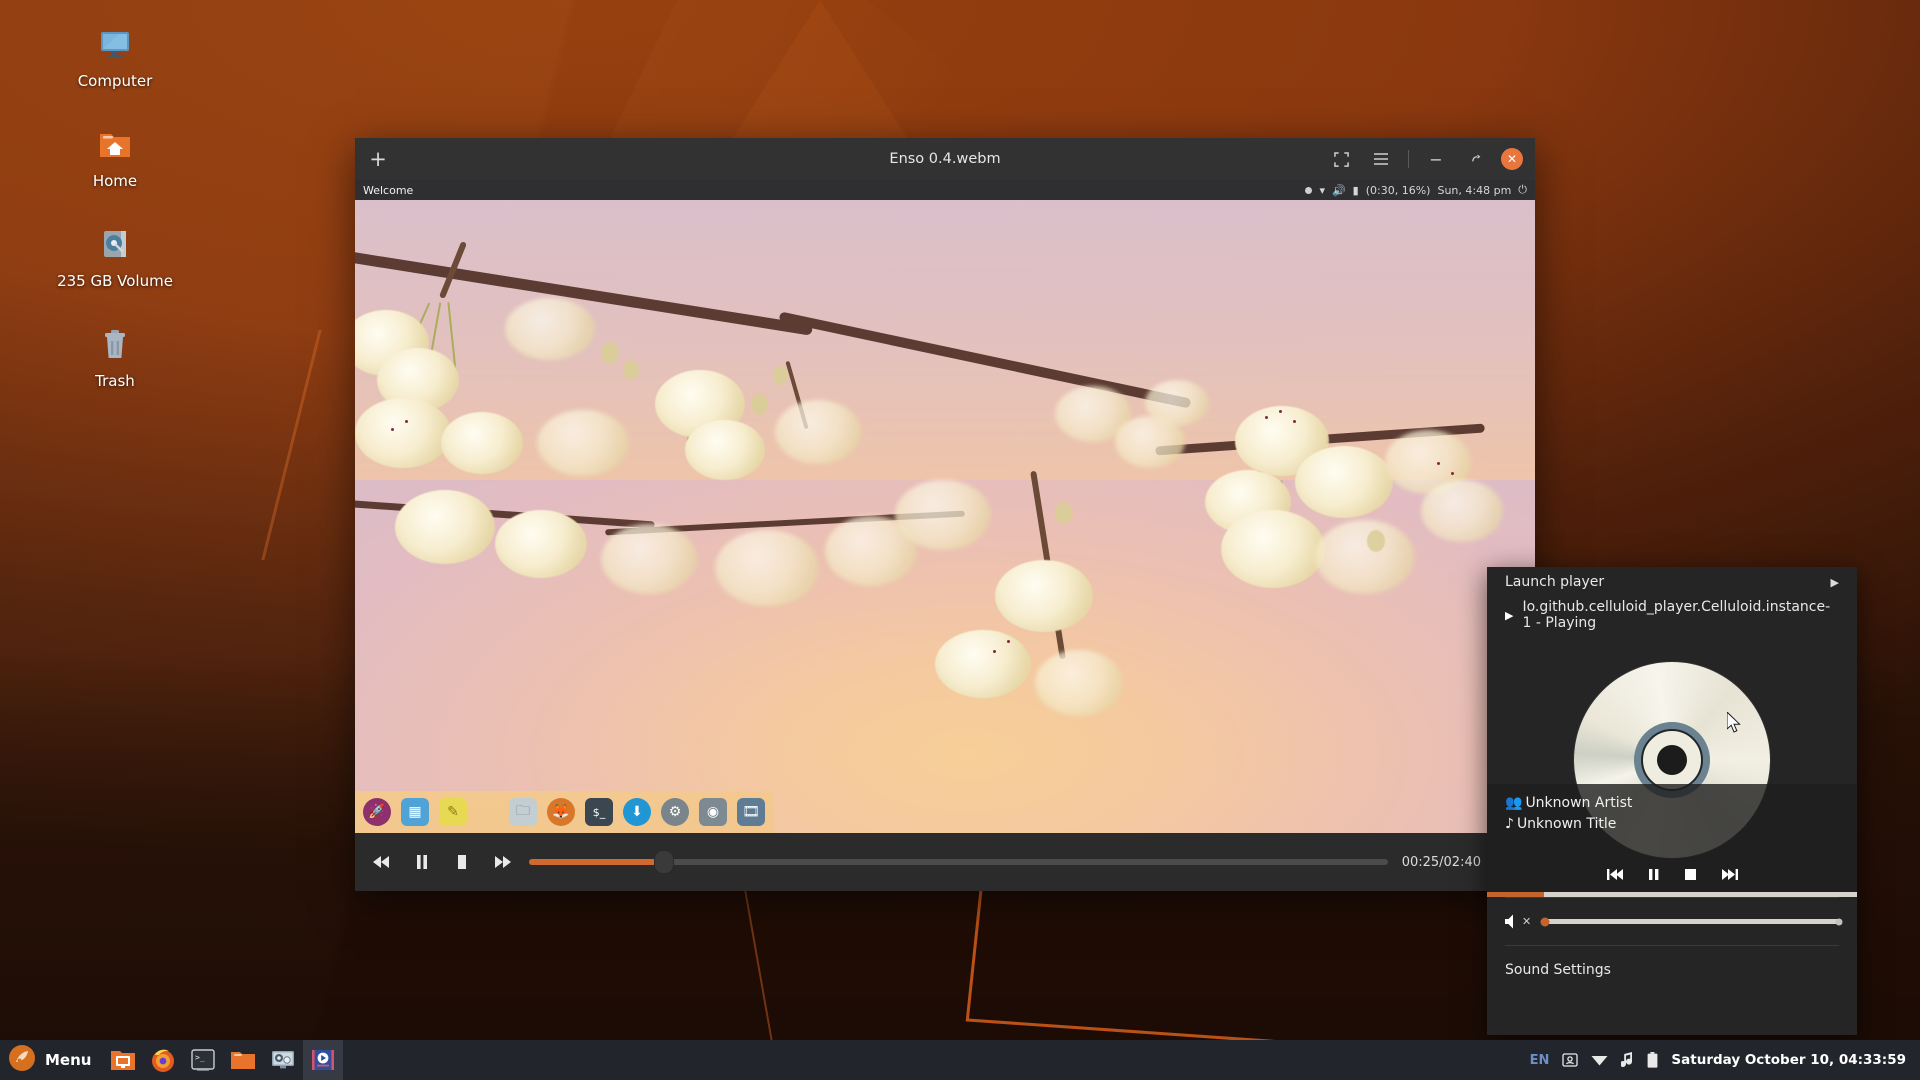 Image resolution: width=1920 pixels, height=1080 pixels. What do you see at coordinates (1322, 190) in the screenshot?
I see `dropbox-icon: ▾` at bounding box center [1322, 190].